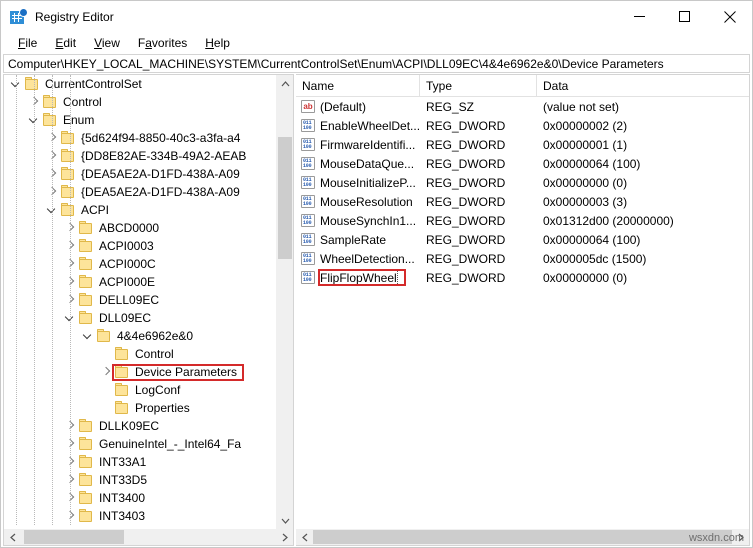 The width and height of the screenshot is (753, 548). I want to click on maximize-icon, so click(684, 16).